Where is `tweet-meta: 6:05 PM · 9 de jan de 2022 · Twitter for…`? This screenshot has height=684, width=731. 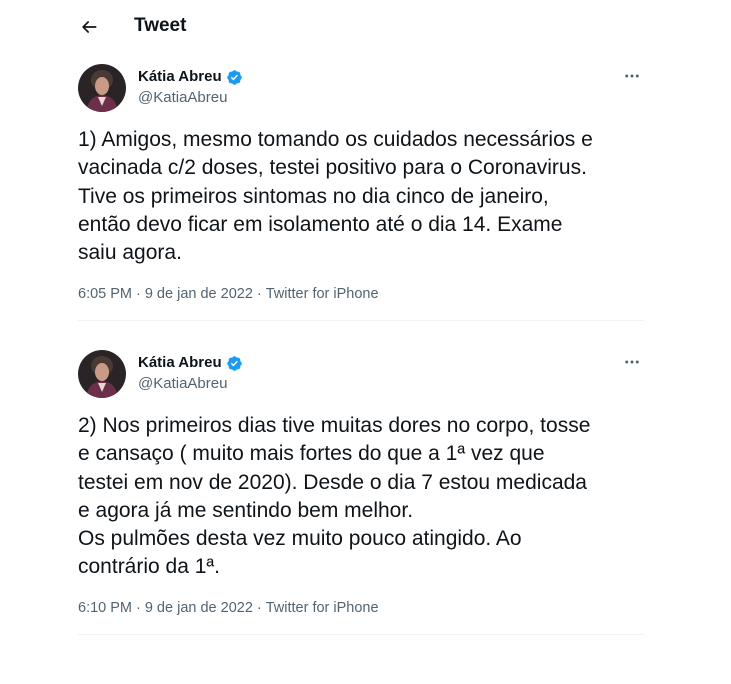 tweet-meta: 6:05 PM · 9 de jan de 2022 · Twitter for… is located at coordinates (228, 294).